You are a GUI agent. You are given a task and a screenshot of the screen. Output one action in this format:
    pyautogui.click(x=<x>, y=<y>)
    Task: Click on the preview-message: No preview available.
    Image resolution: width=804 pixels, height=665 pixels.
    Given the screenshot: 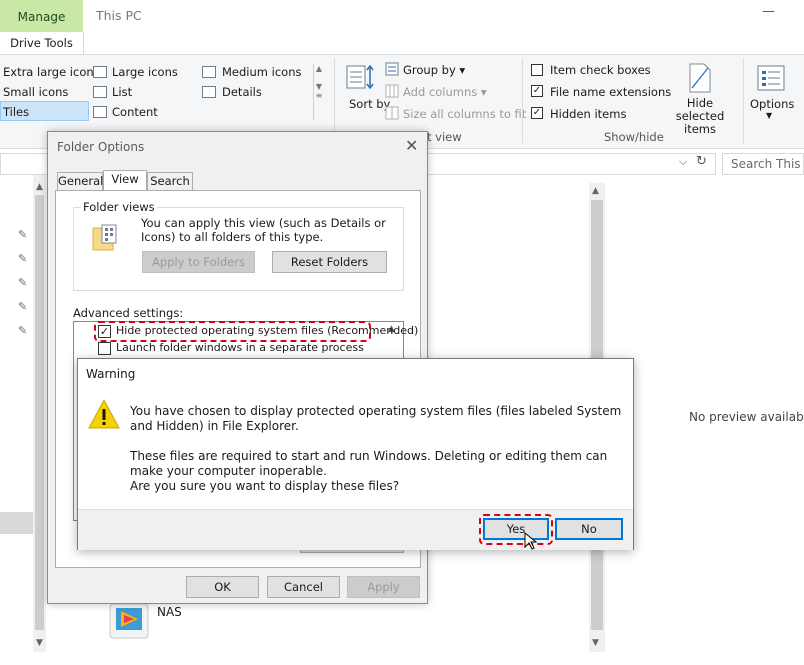 What is the action you would take?
    pyautogui.click(x=746, y=417)
    